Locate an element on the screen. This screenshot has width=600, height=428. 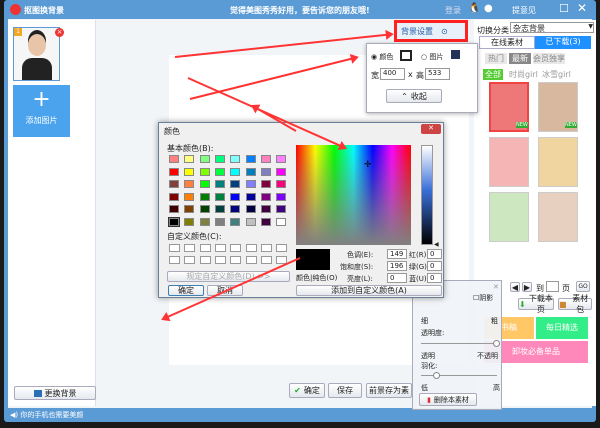
feedback-link: 提意见 is located at coordinates (524, 10).